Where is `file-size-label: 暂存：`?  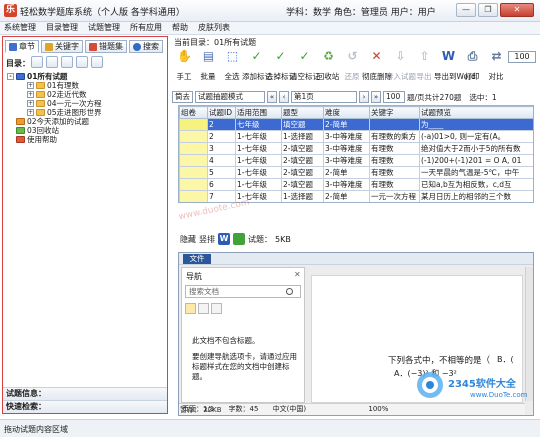
file-size-label: 暂存： is located at coordinates (190, 410).